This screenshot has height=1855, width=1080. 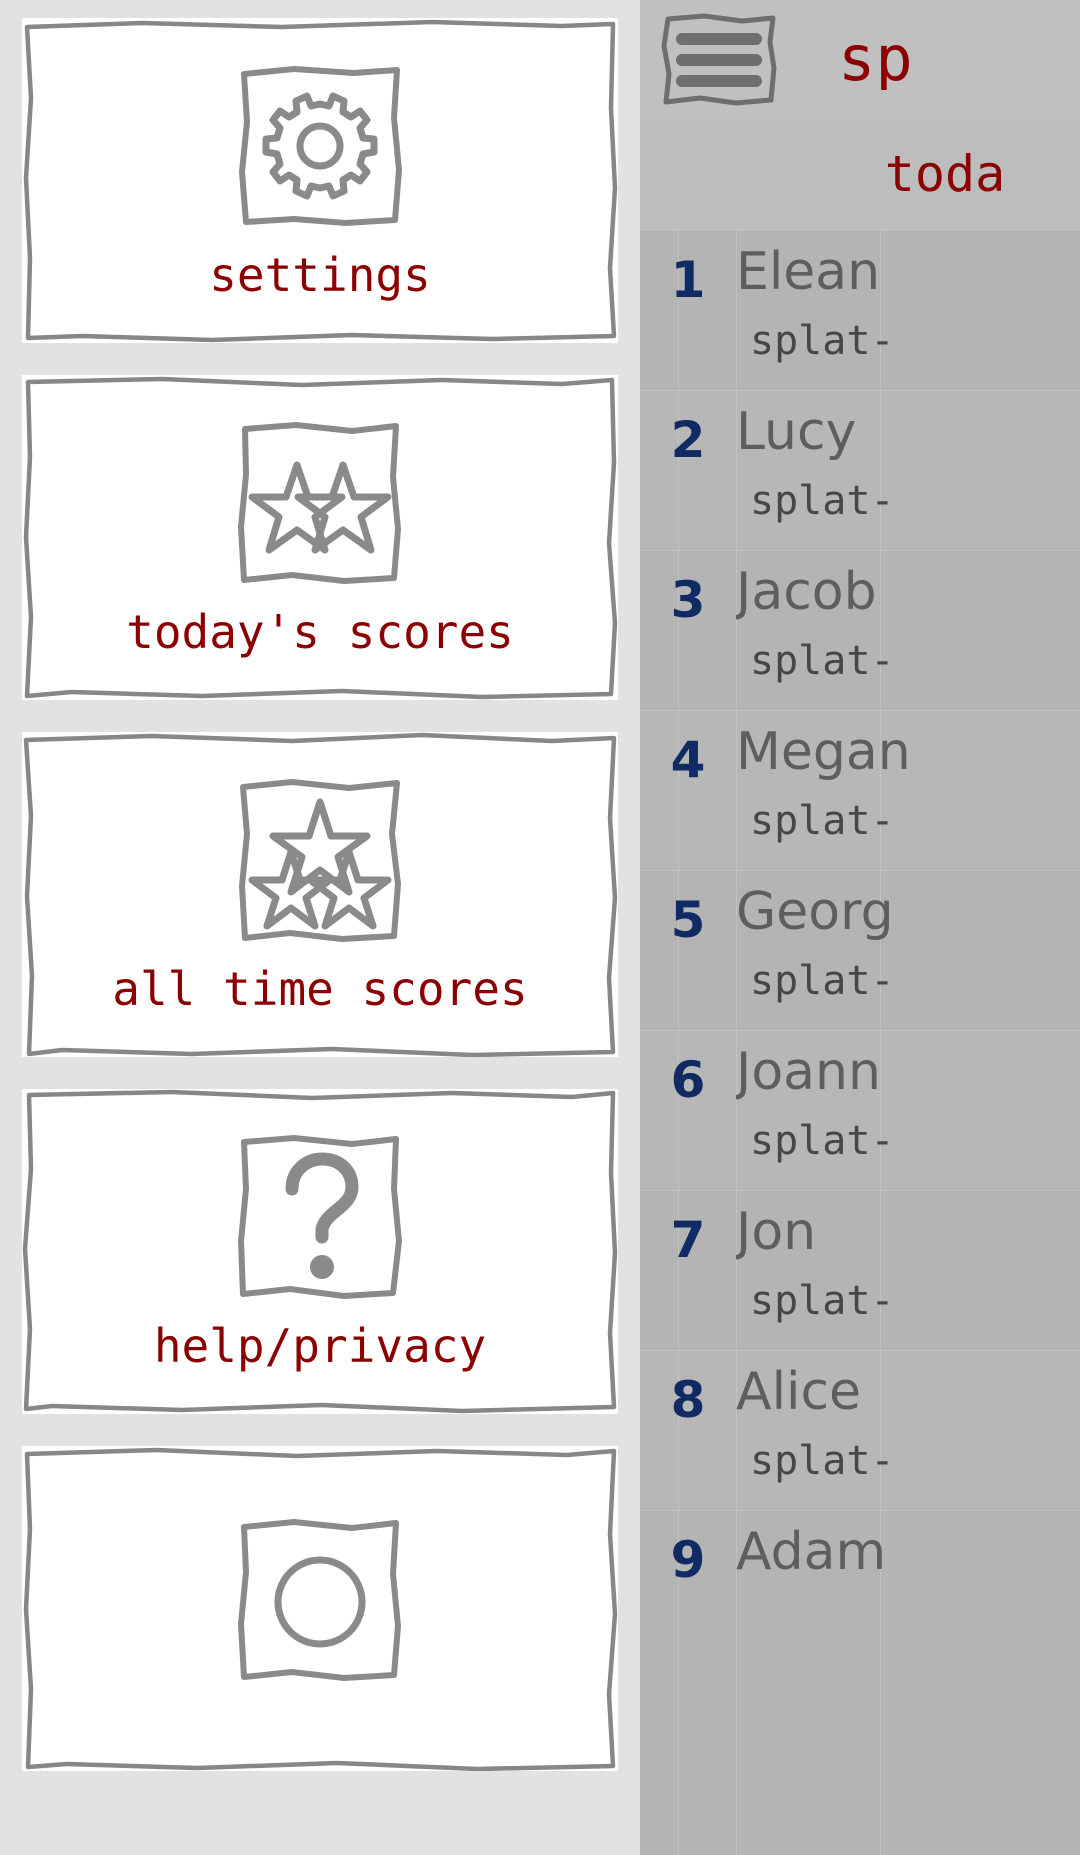 What do you see at coordinates (908, 617) in the screenshot?
I see `row-body: Jacob splat-` at bounding box center [908, 617].